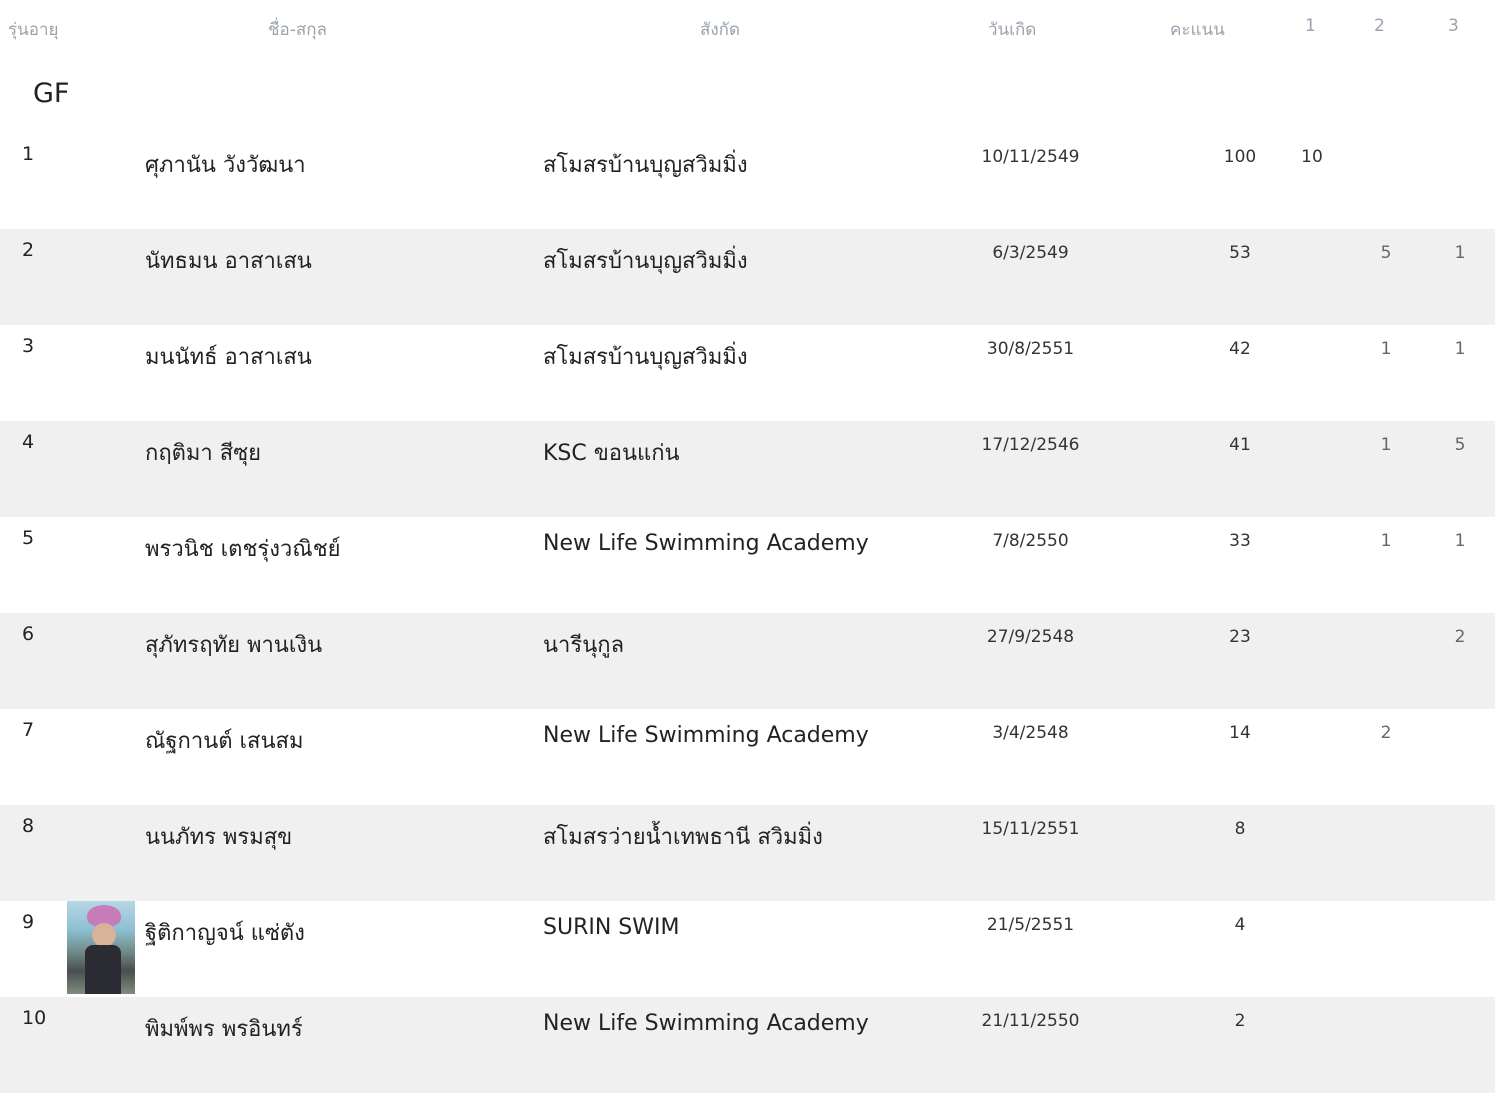  Describe the element at coordinates (1030, 253) in the screenshot. I see `birth-date: 6/3/2549` at that location.